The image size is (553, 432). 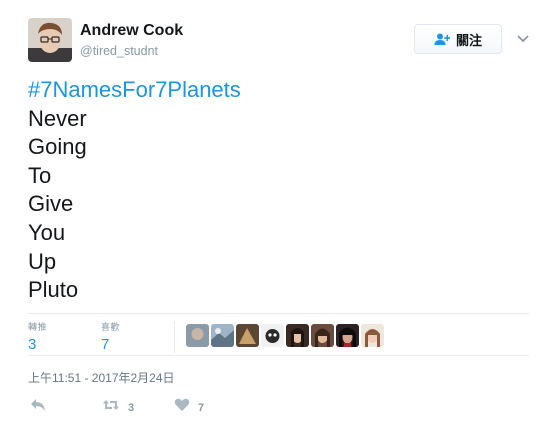 What do you see at coordinates (37, 336) in the screenshot?
I see `retweets-stat: 轉推 3` at bounding box center [37, 336].